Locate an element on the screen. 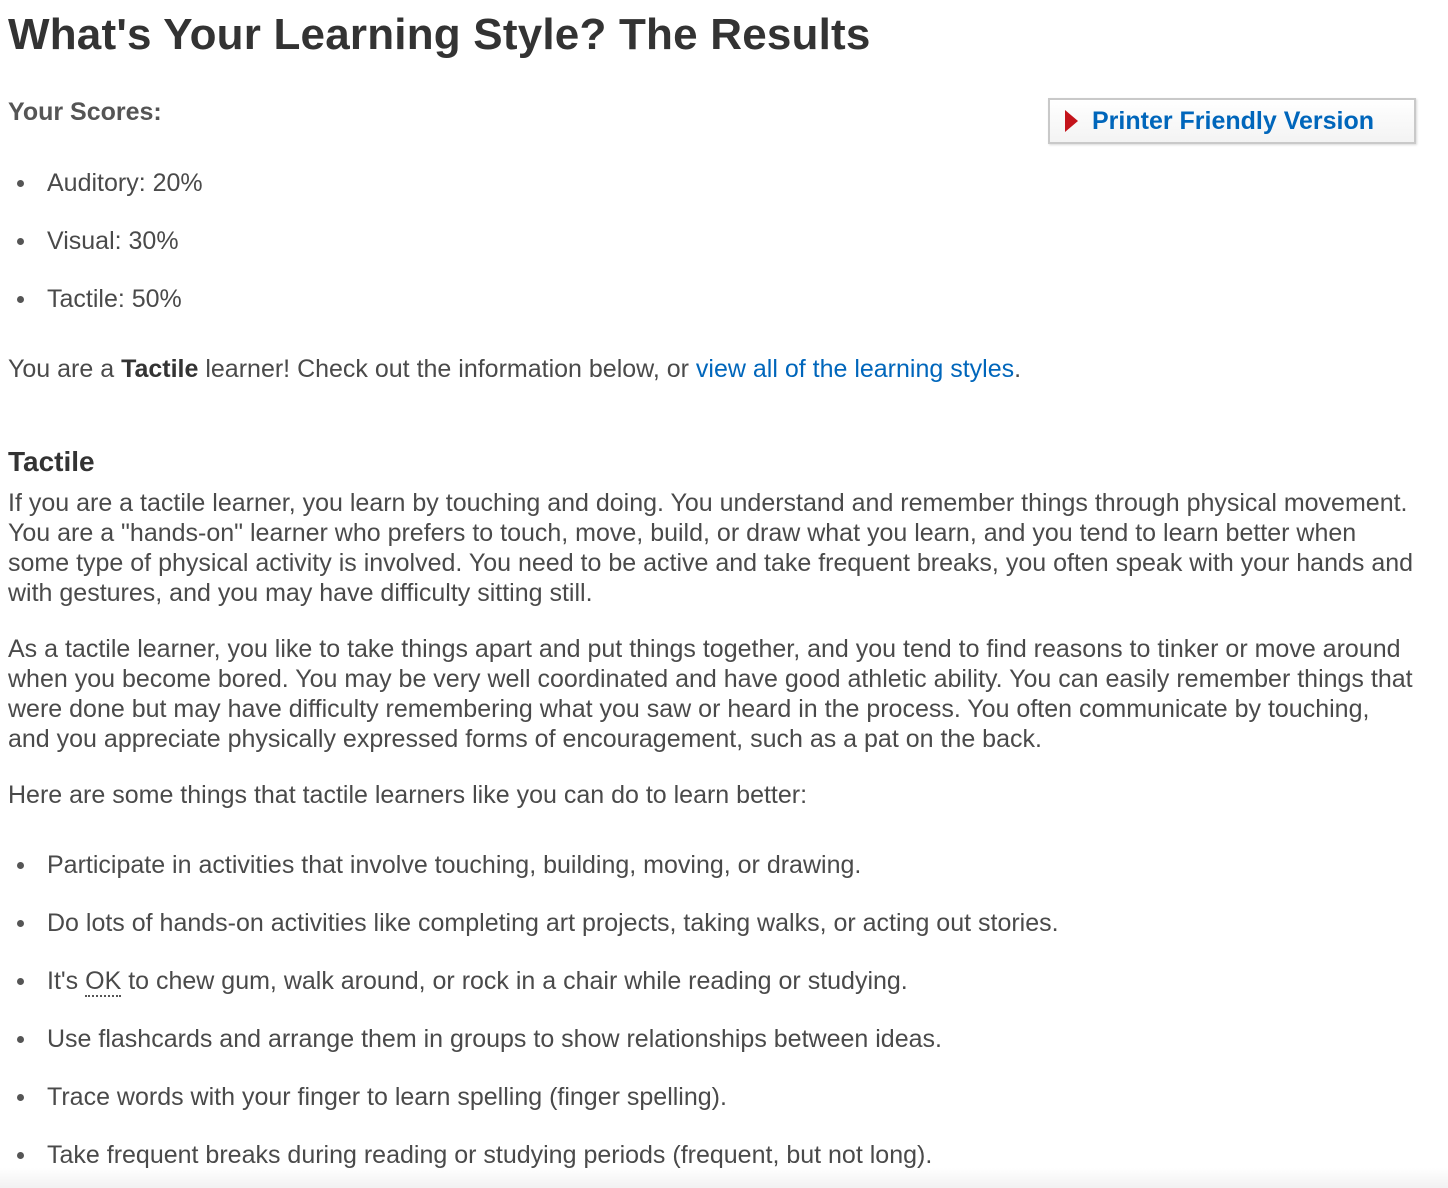  play-arrow-icon is located at coordinates (1071, 121).